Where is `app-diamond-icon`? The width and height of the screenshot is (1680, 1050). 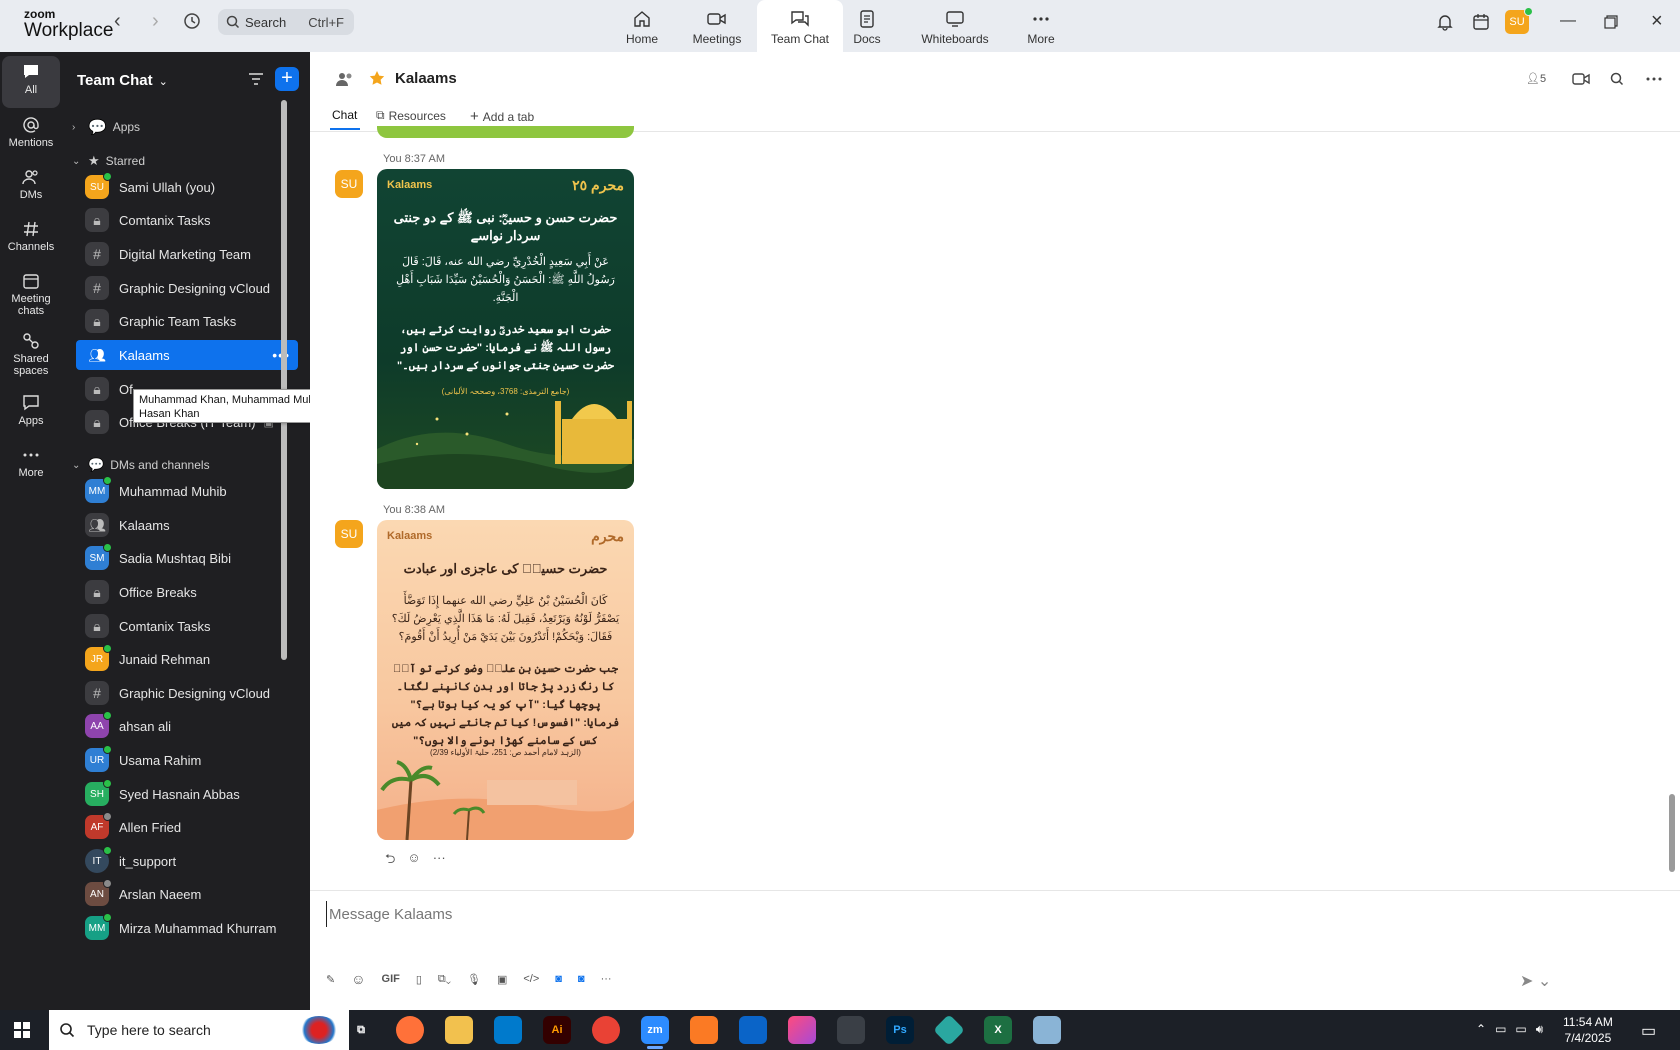 app-diamond-icon is located at coordinates (949, 1030).